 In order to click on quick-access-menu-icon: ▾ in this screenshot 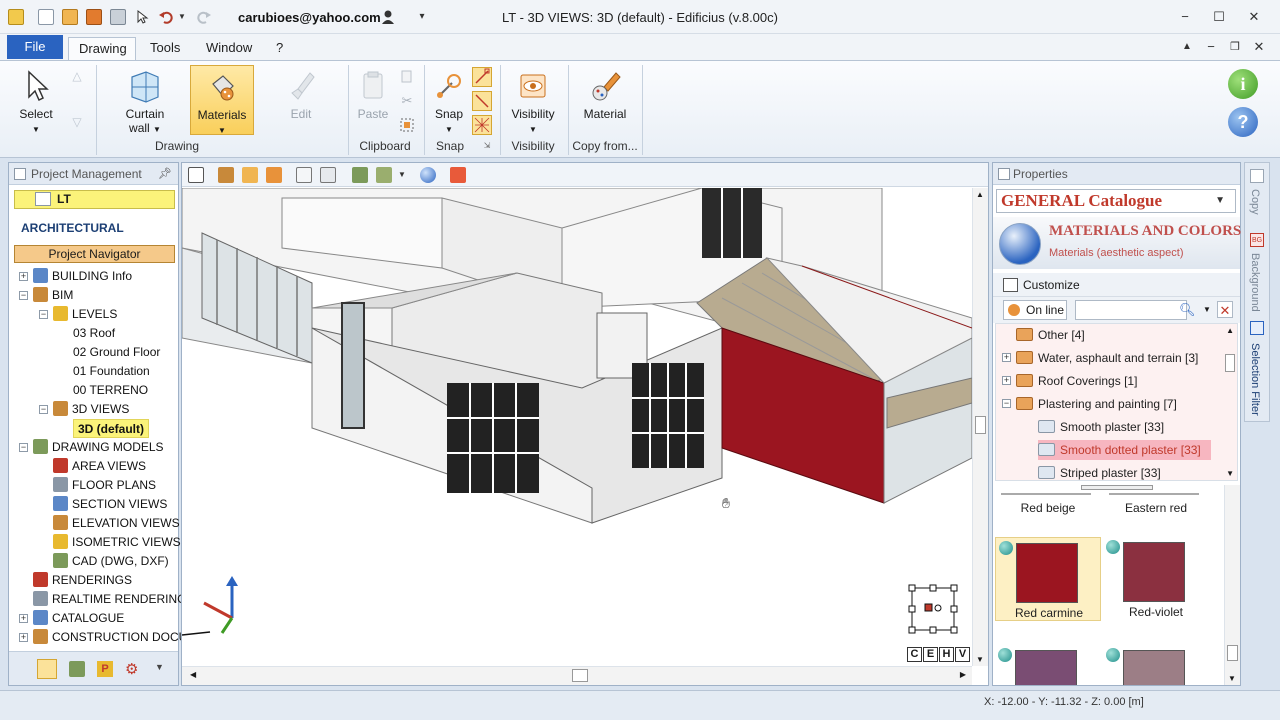, I will do `click(422, 17)`.